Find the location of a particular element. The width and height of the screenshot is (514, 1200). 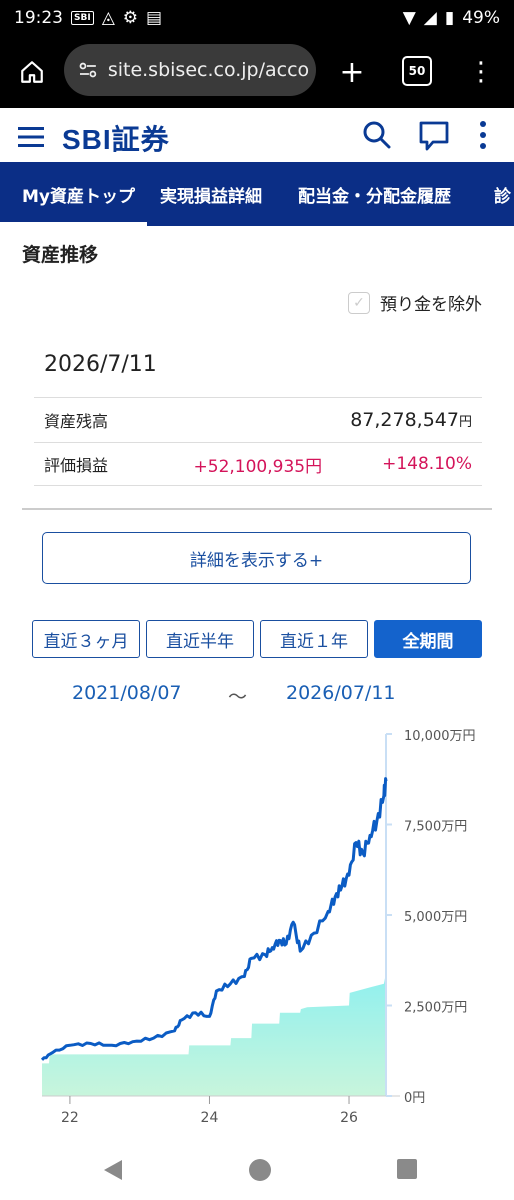

show-detail-button: 詳細を表示する+ is located at coordinates (256, 558).